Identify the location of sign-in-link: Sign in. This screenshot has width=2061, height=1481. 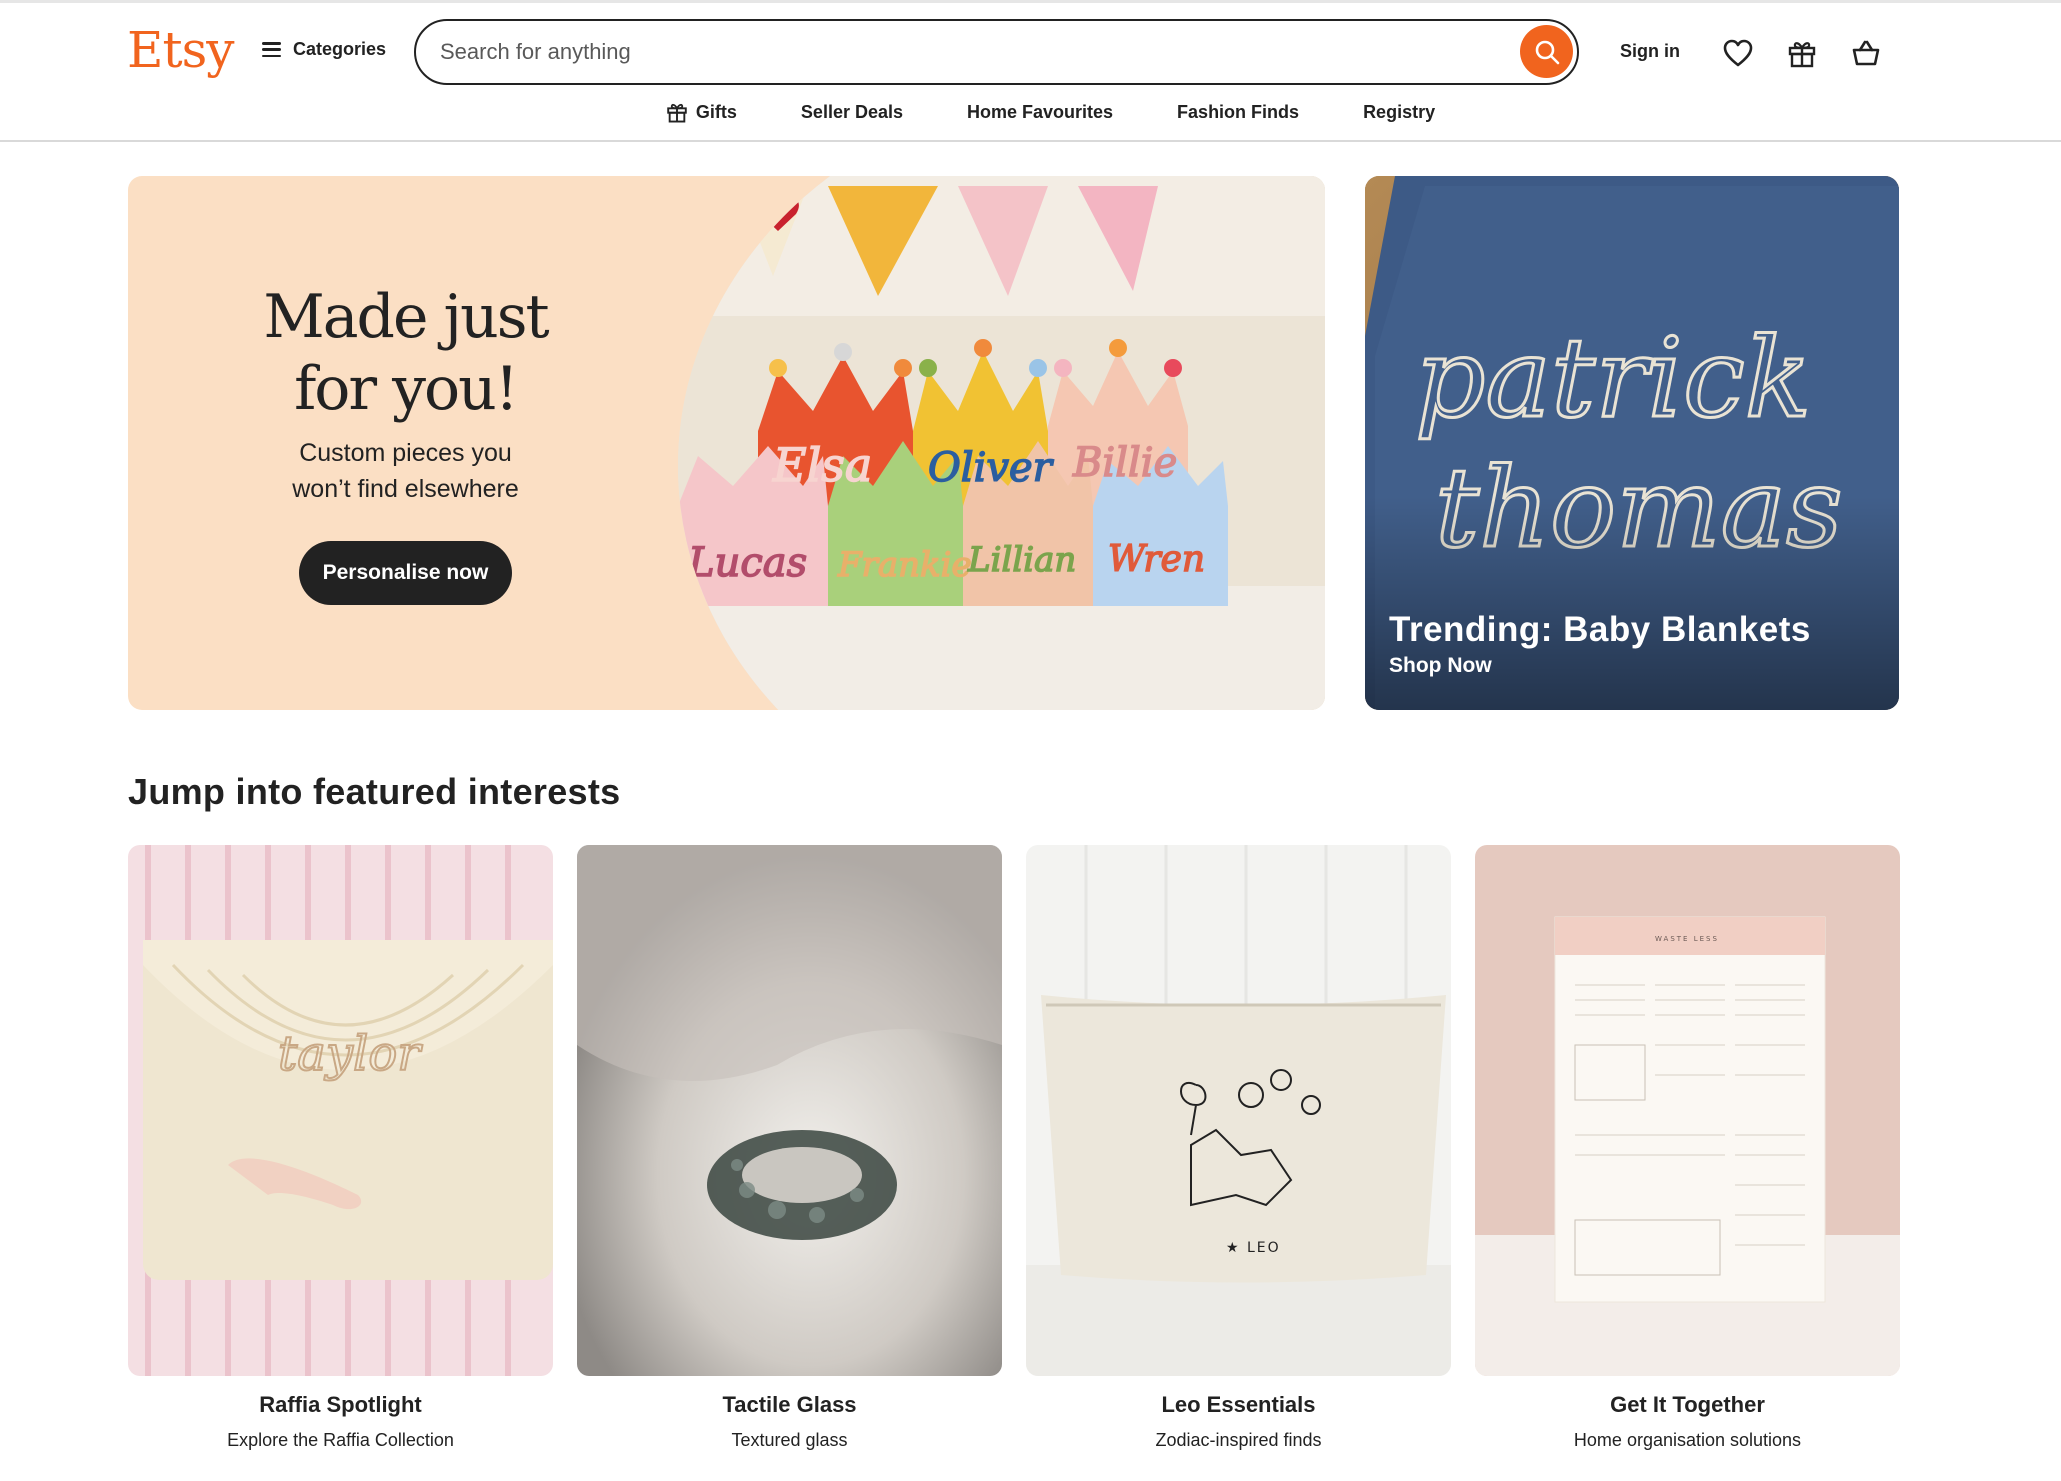
(1650, 51).